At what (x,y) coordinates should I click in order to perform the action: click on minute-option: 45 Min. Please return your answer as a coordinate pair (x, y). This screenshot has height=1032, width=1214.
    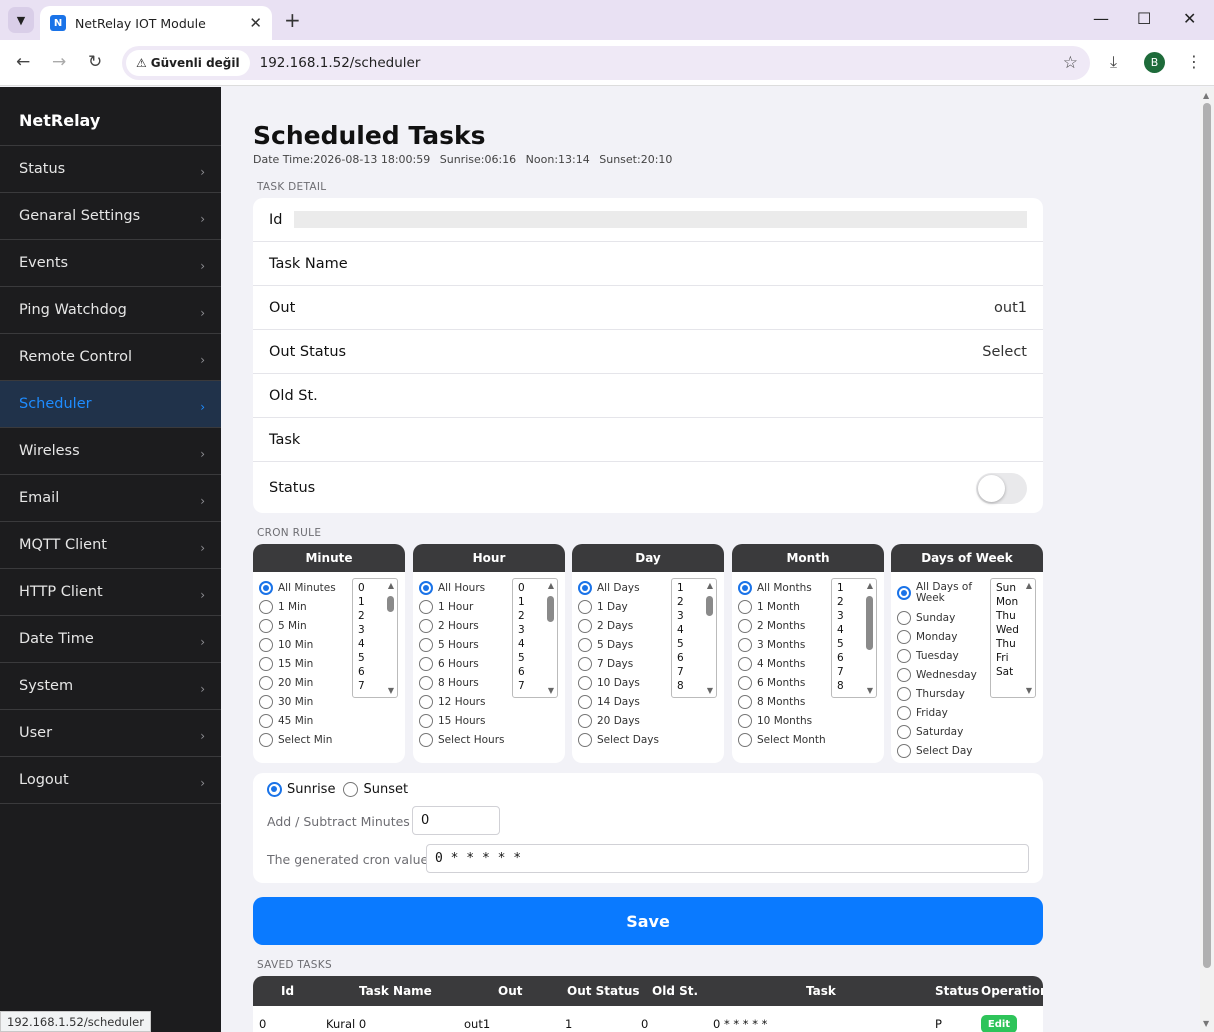
    Looking at the image, I should click on (297, 720).